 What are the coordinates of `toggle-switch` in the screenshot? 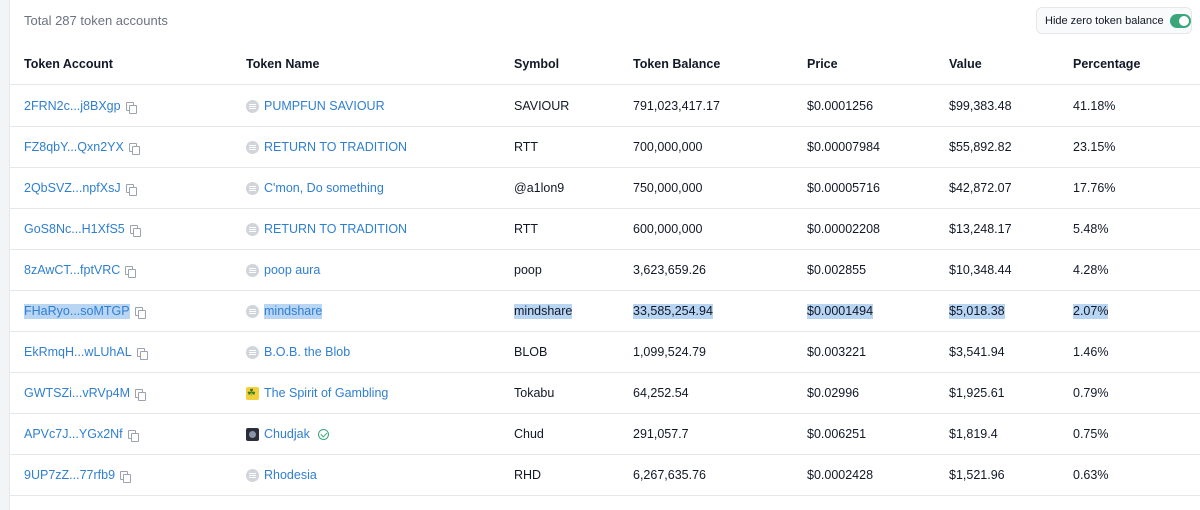 It's located at (1180, 20).